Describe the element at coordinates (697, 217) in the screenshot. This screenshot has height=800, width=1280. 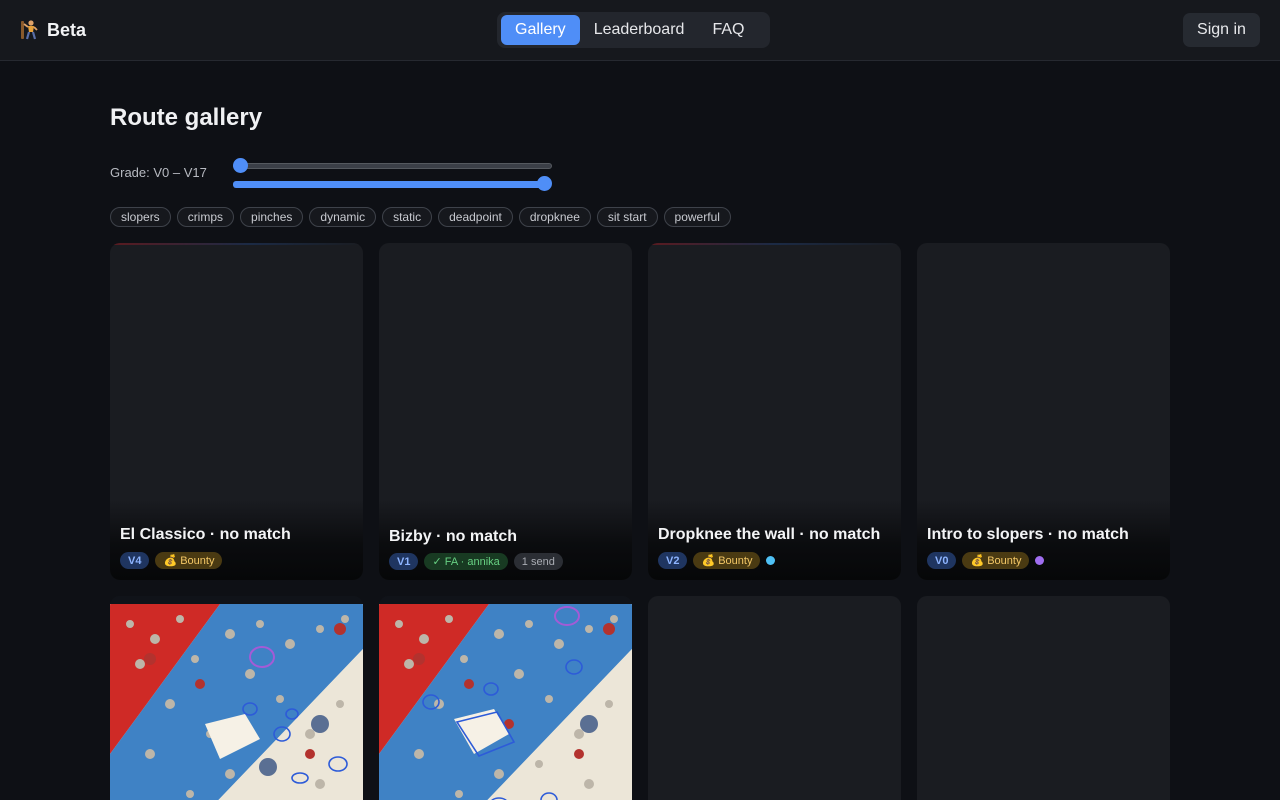
I see `tag-powerful: powerful` at that location.